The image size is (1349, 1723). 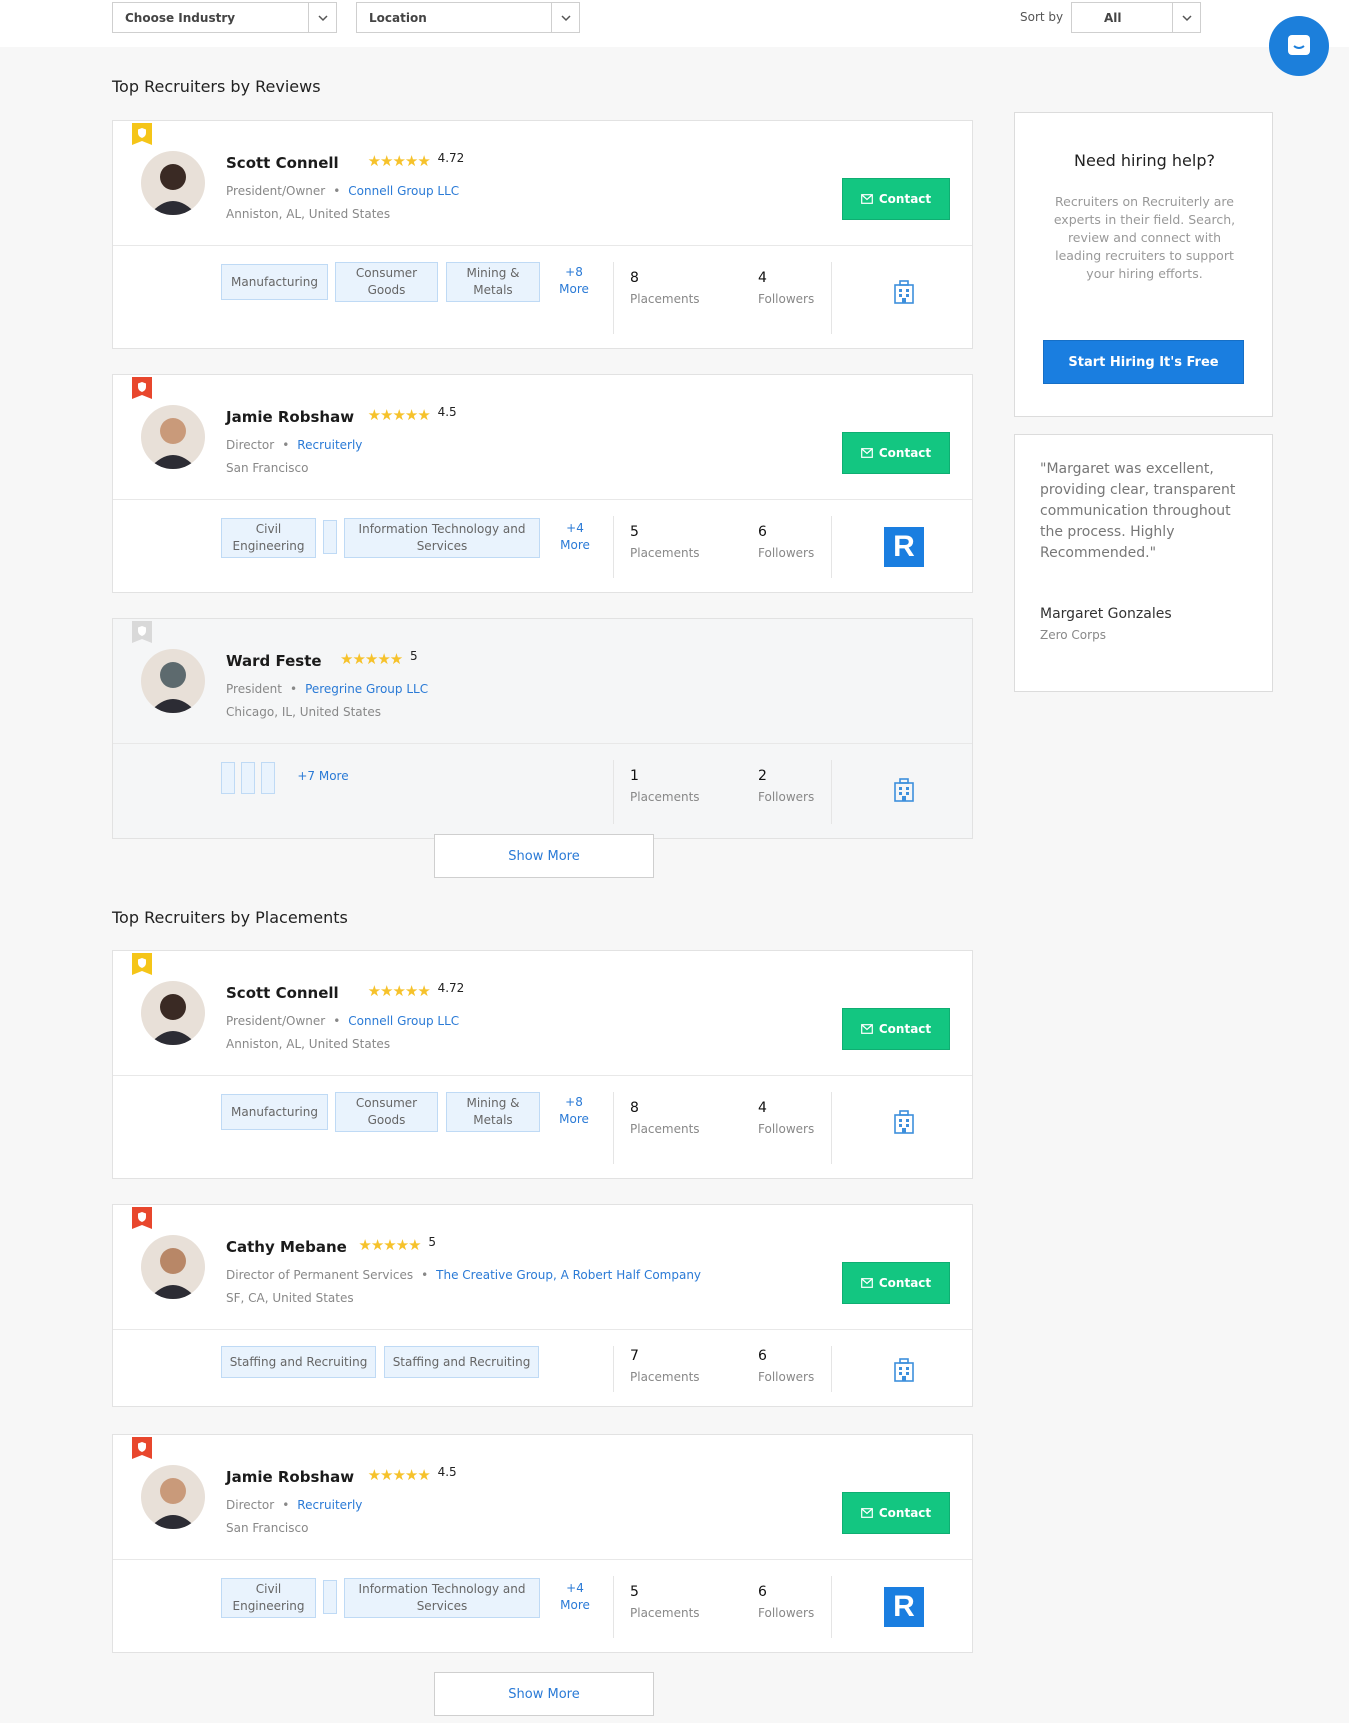 What do you see at coordinates (468, 17) in the screenshot?
I see `location-select: Location` at bounding box center [468, 17].